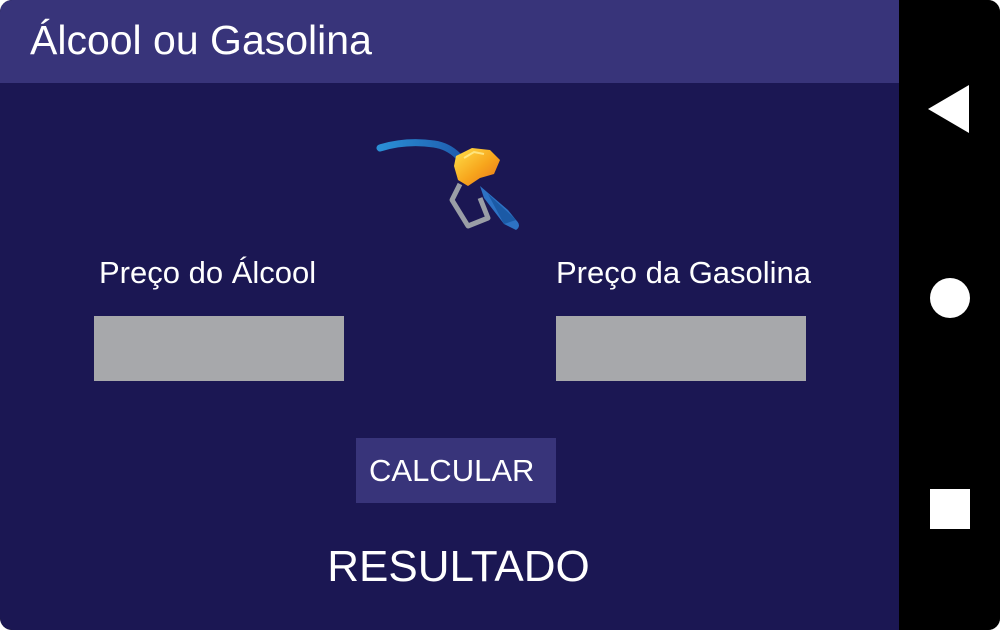 Image resolution: width=1000 pixels, height=630 pixels. What do you see at coordinates (950, 509) in the screenshot?
I see `recent-apps-square-icon` at bounding box center [950, 509].